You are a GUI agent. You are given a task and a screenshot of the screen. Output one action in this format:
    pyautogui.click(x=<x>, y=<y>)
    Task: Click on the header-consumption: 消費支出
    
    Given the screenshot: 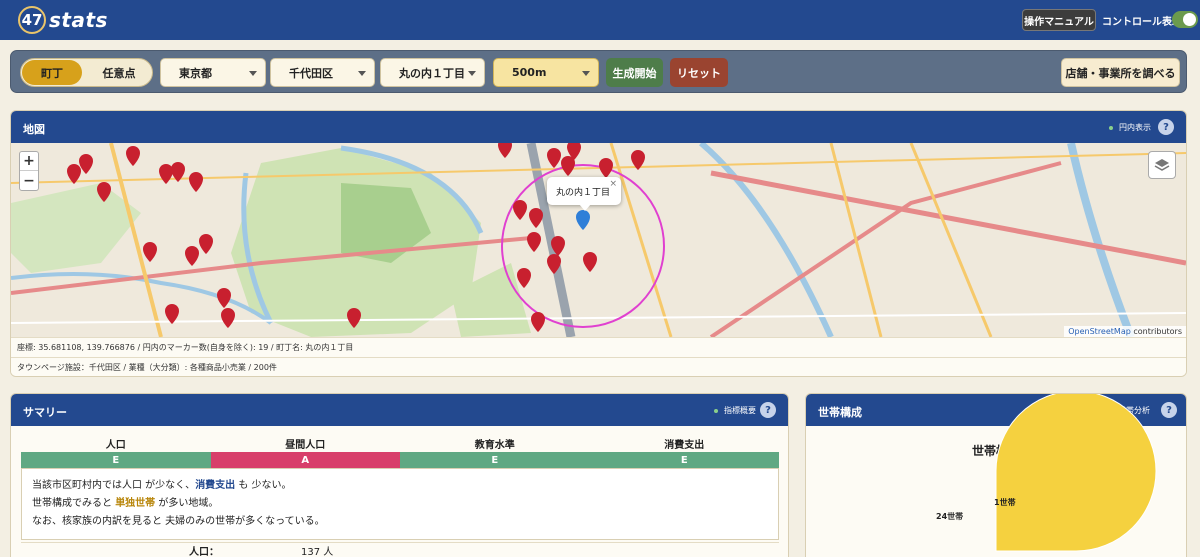 What is the action you would take?
    pyautogui.click(x=684, y=445)
    